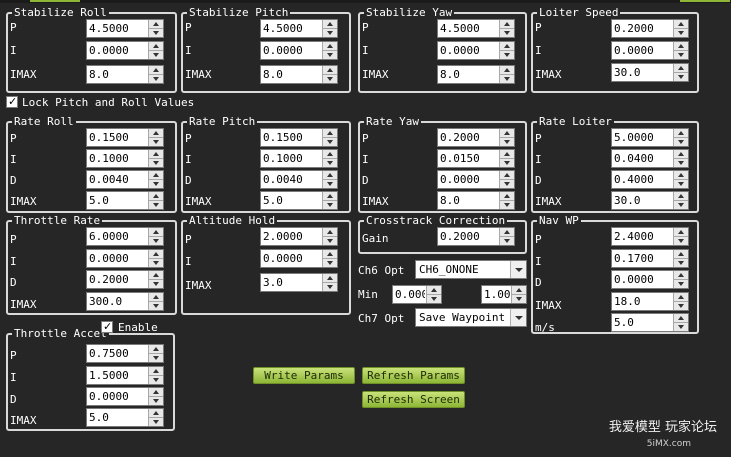  What do you see at coordinates (650, 258) in the screenshot?
I see `nav-wp-i-input: 0.1700` at bounding box center [650, 258].